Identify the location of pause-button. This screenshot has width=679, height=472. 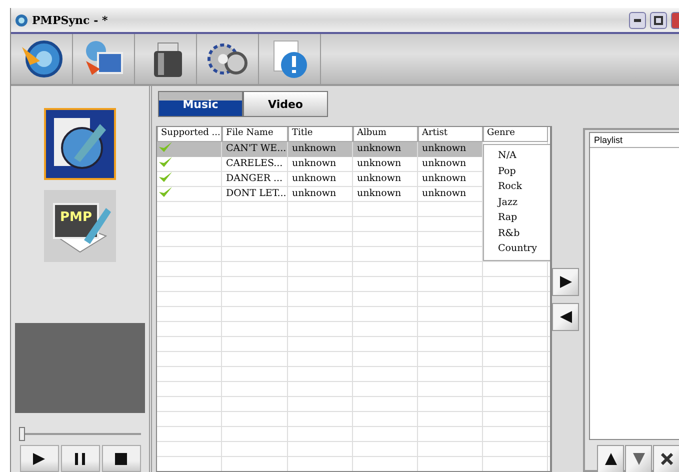
(80, 458).